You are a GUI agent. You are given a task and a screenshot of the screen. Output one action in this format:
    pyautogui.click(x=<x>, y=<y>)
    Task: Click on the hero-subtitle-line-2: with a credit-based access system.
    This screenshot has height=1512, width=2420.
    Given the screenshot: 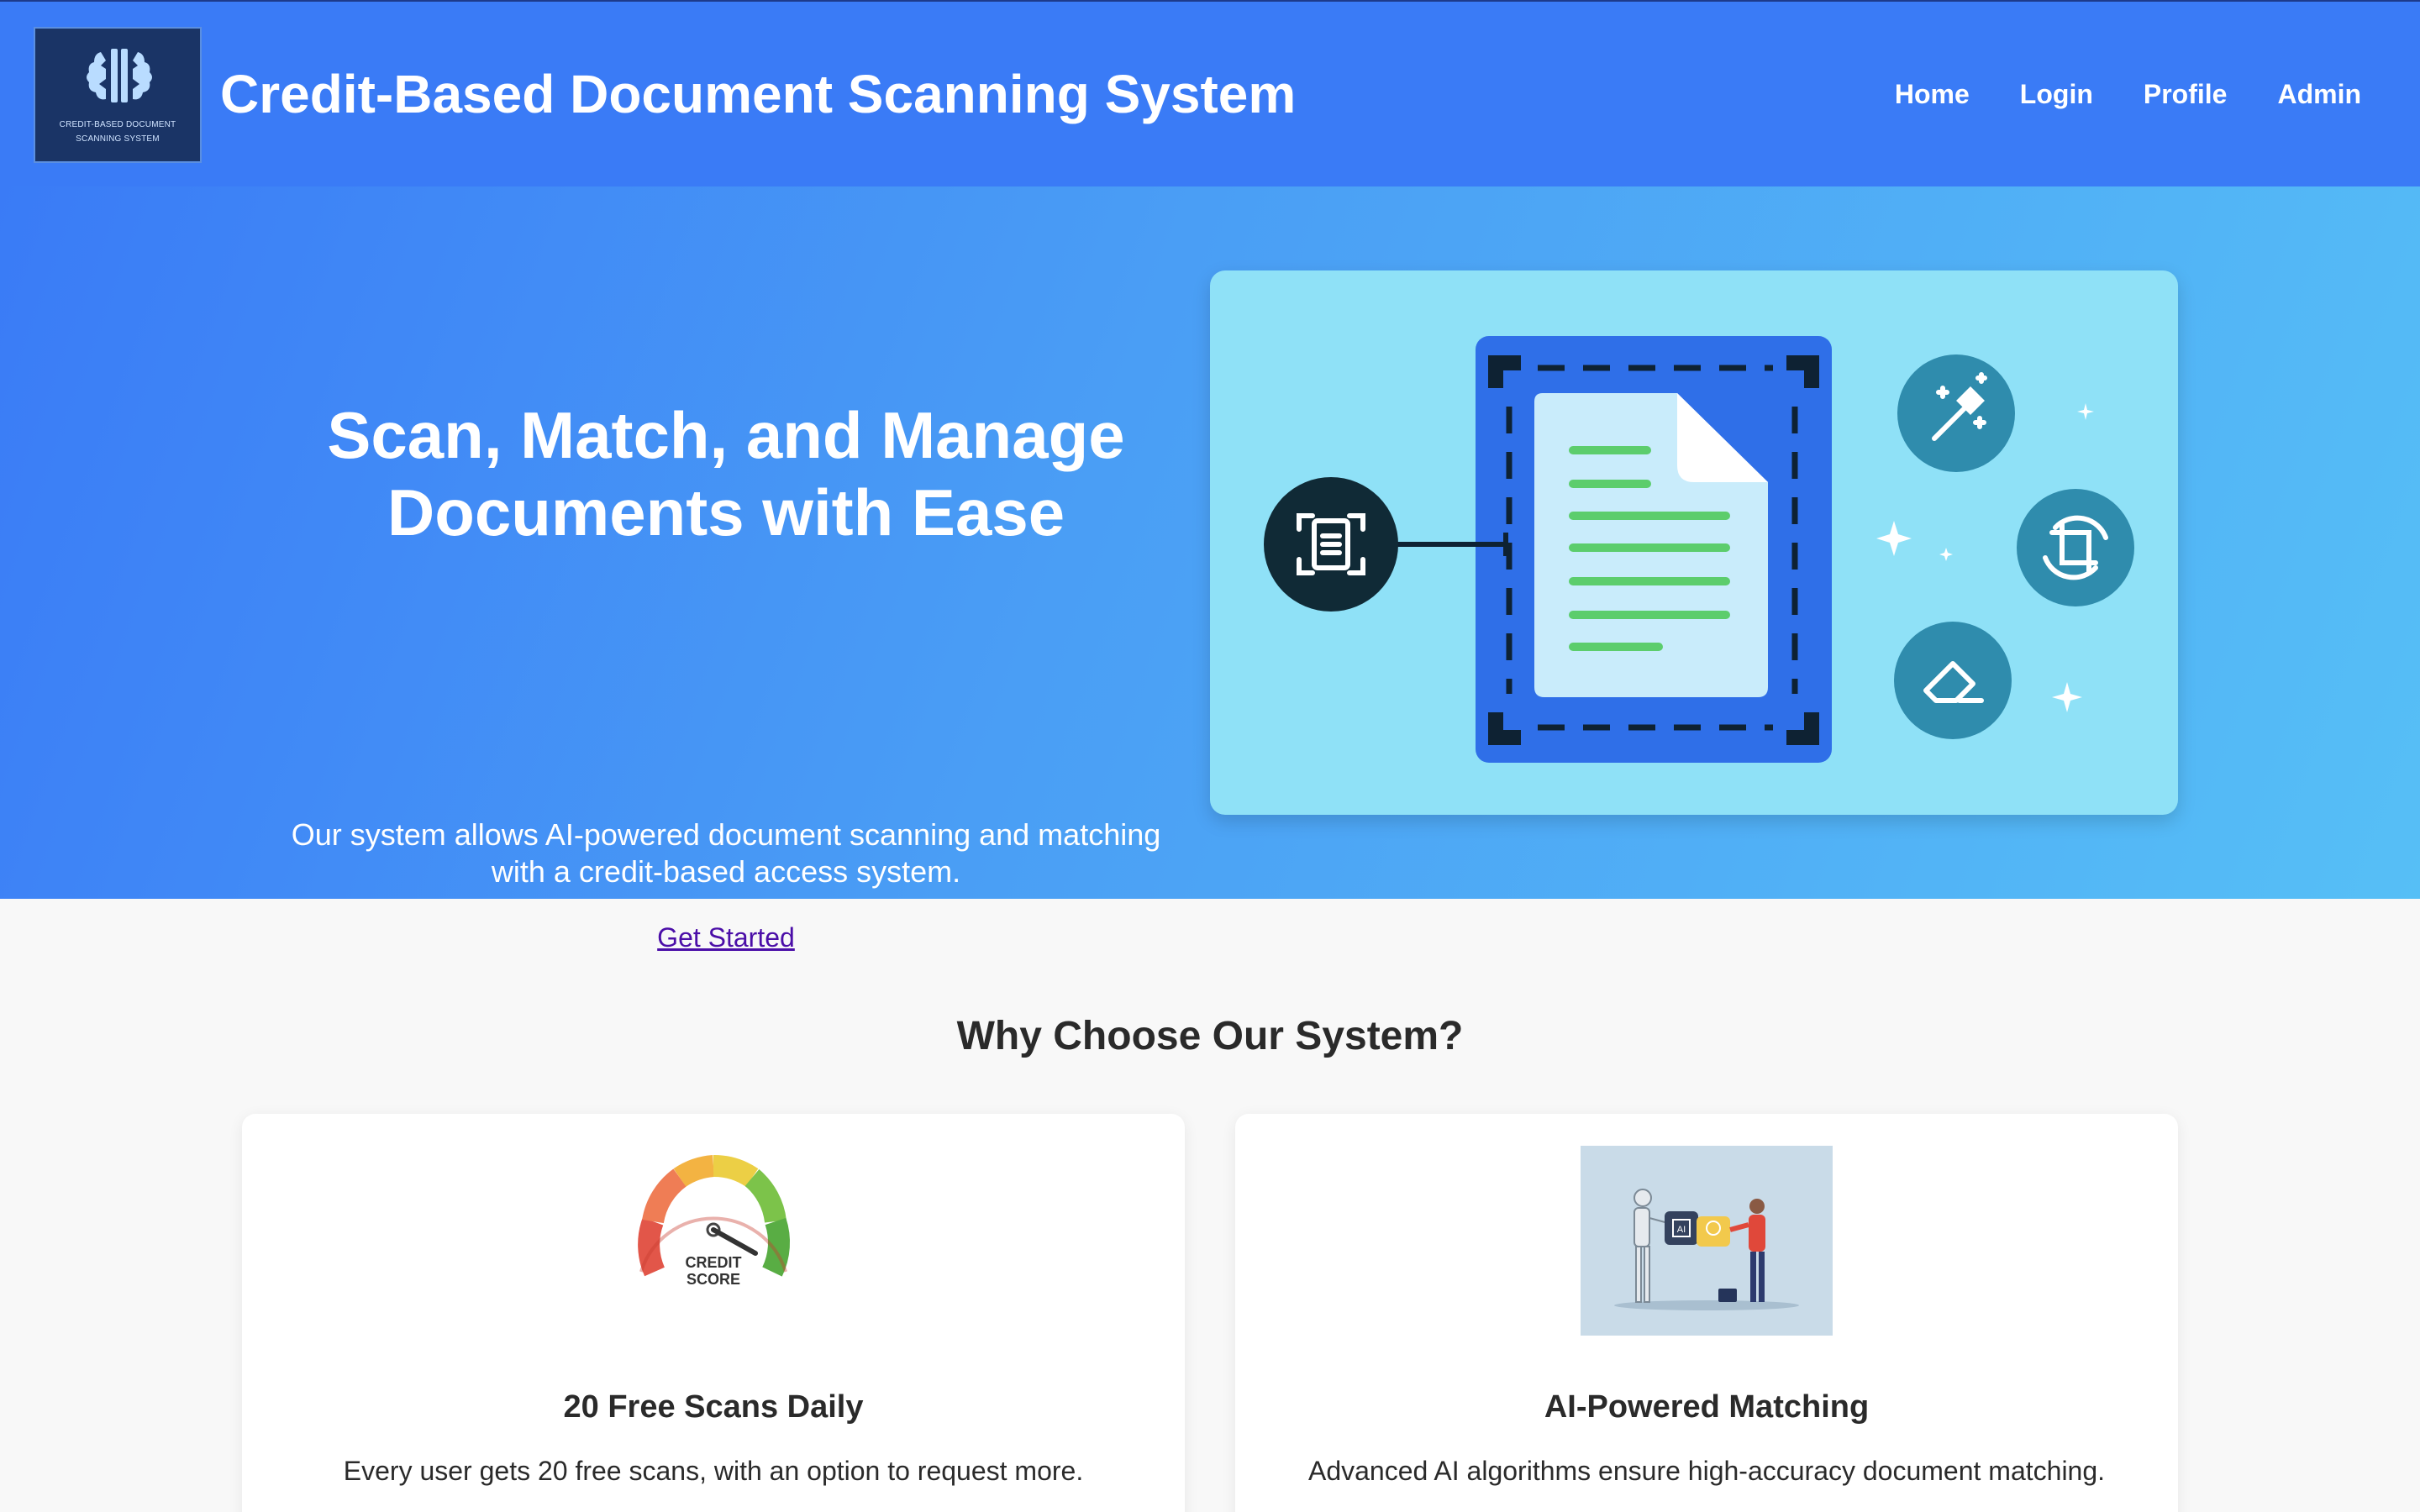 What is the action you would take?
    pyautogui.click(x=726, y=871)
    